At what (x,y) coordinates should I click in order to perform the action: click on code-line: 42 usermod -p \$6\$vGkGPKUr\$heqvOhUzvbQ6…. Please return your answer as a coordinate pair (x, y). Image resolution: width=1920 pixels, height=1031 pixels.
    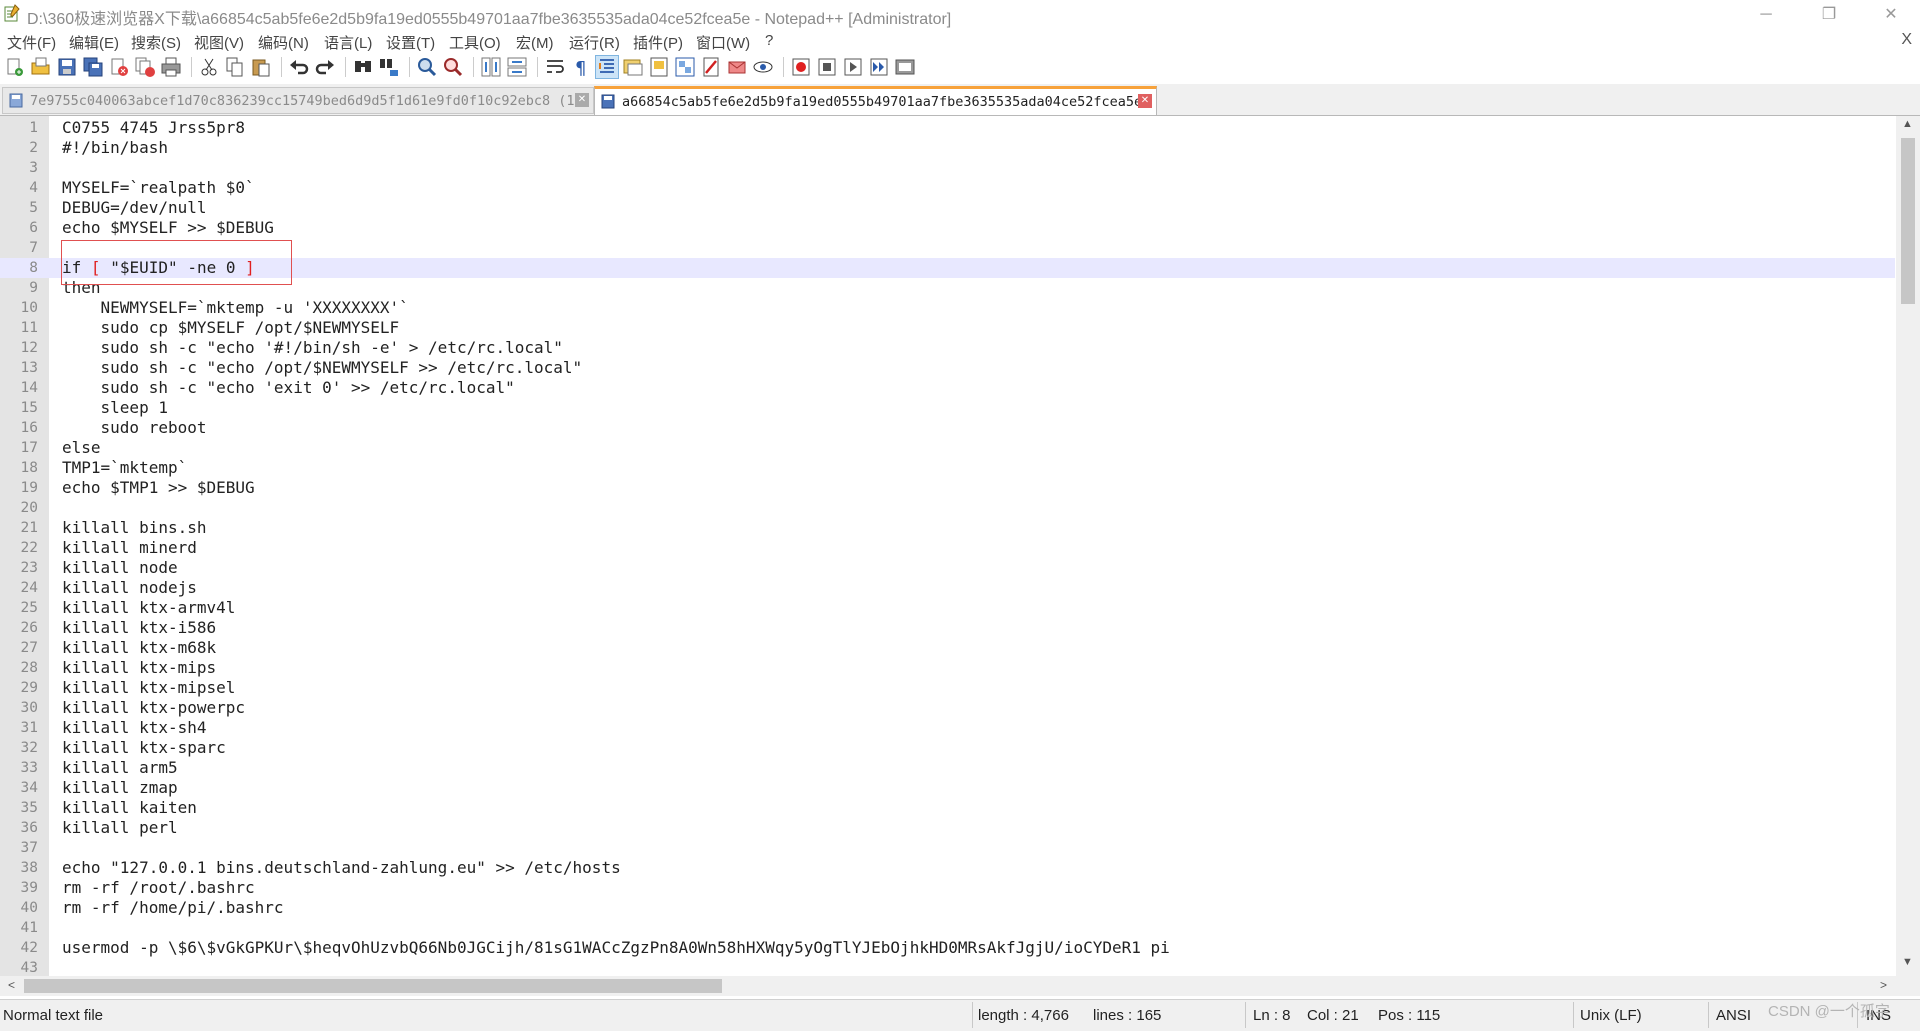
    Looking at the image, I should click on (947, 948).